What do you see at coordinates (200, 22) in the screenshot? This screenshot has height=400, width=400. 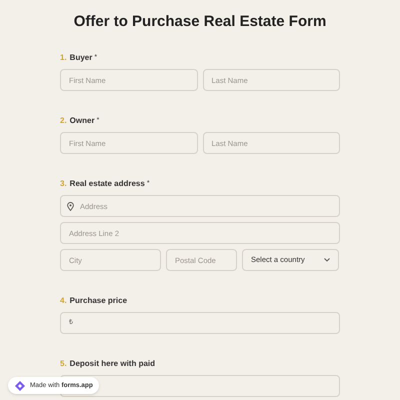 I see `form-title: Offer to Purchase Real Estate Form` at bounding box center [200, 22].